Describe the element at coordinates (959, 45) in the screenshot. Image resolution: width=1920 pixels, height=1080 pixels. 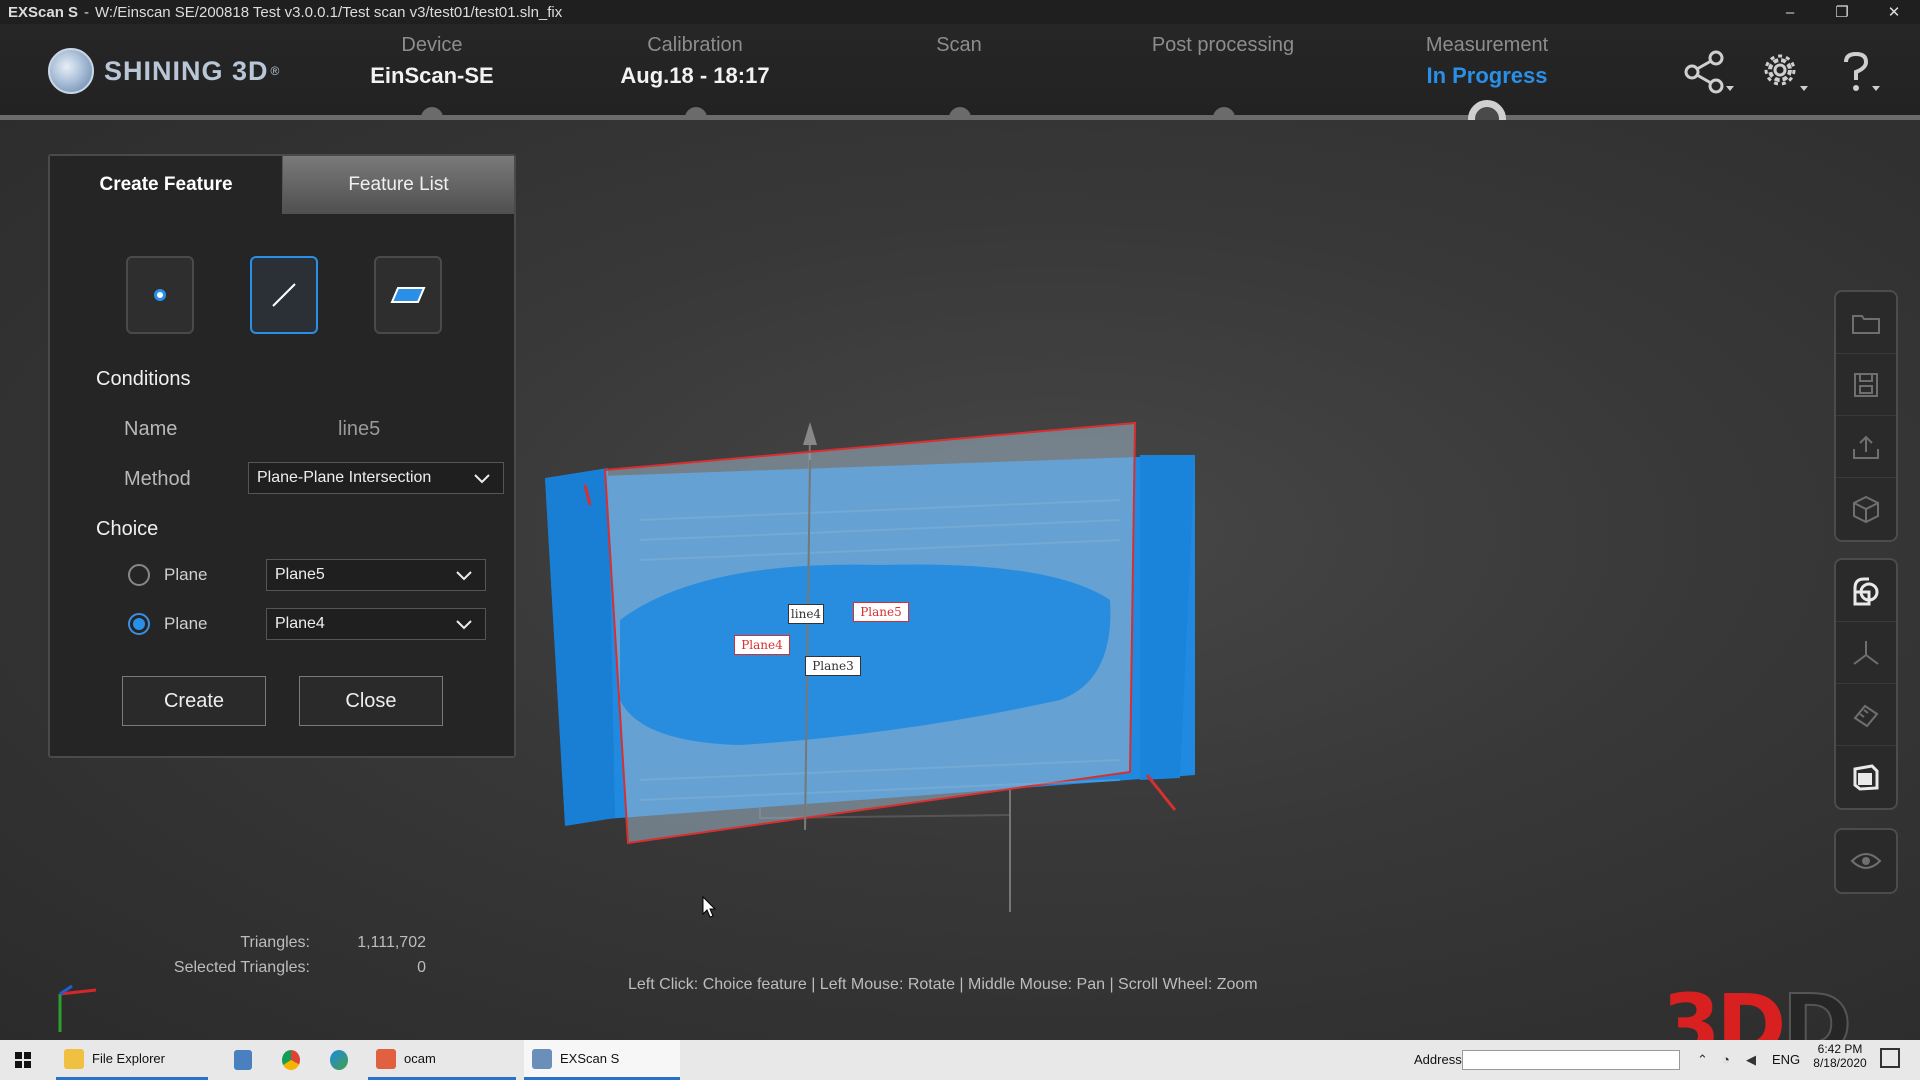
I see `step-label: Scan` at that location.